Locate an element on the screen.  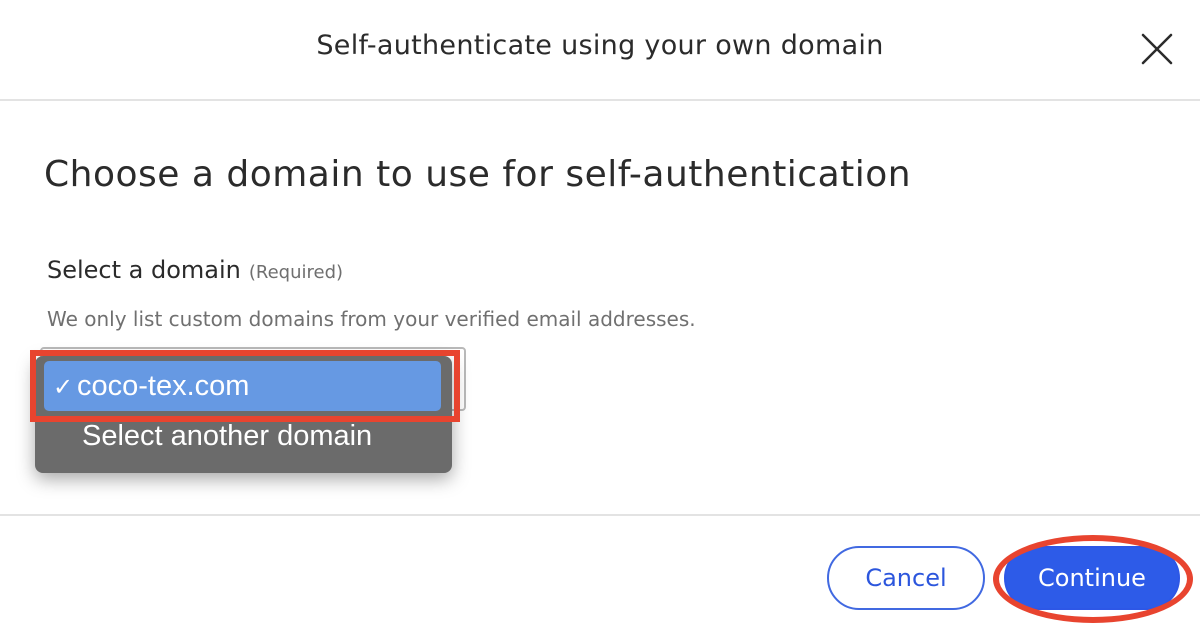
required-tag: (Required) is located at coordinates (296, 272).